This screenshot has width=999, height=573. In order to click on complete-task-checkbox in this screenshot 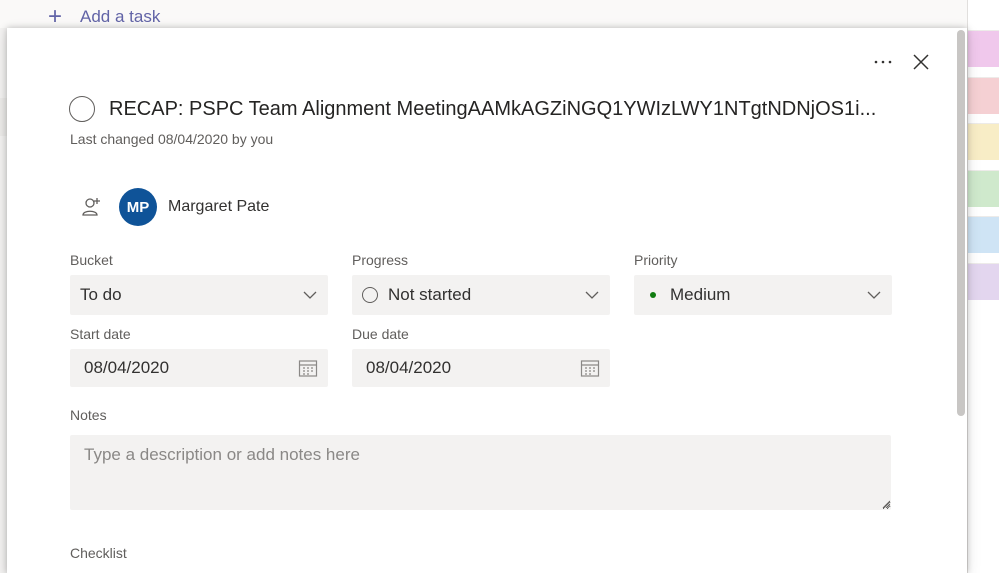, I will do `click(82, 109)`.